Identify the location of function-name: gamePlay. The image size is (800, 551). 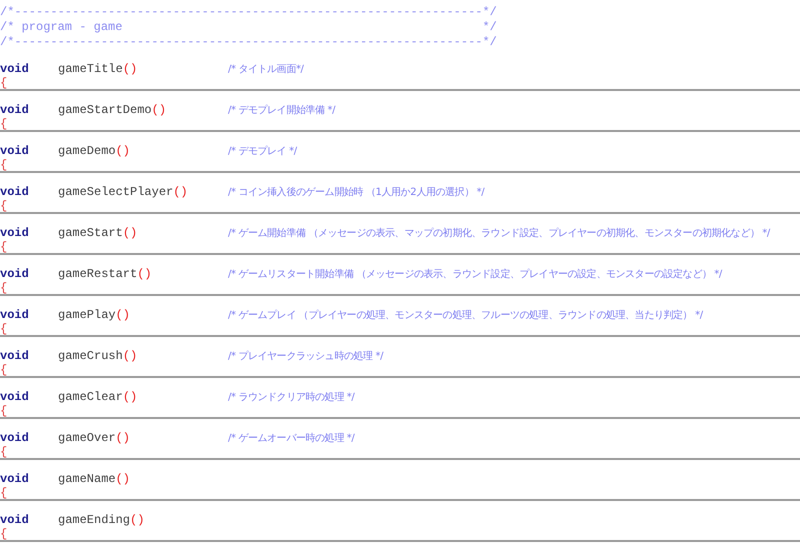
(87, 315).